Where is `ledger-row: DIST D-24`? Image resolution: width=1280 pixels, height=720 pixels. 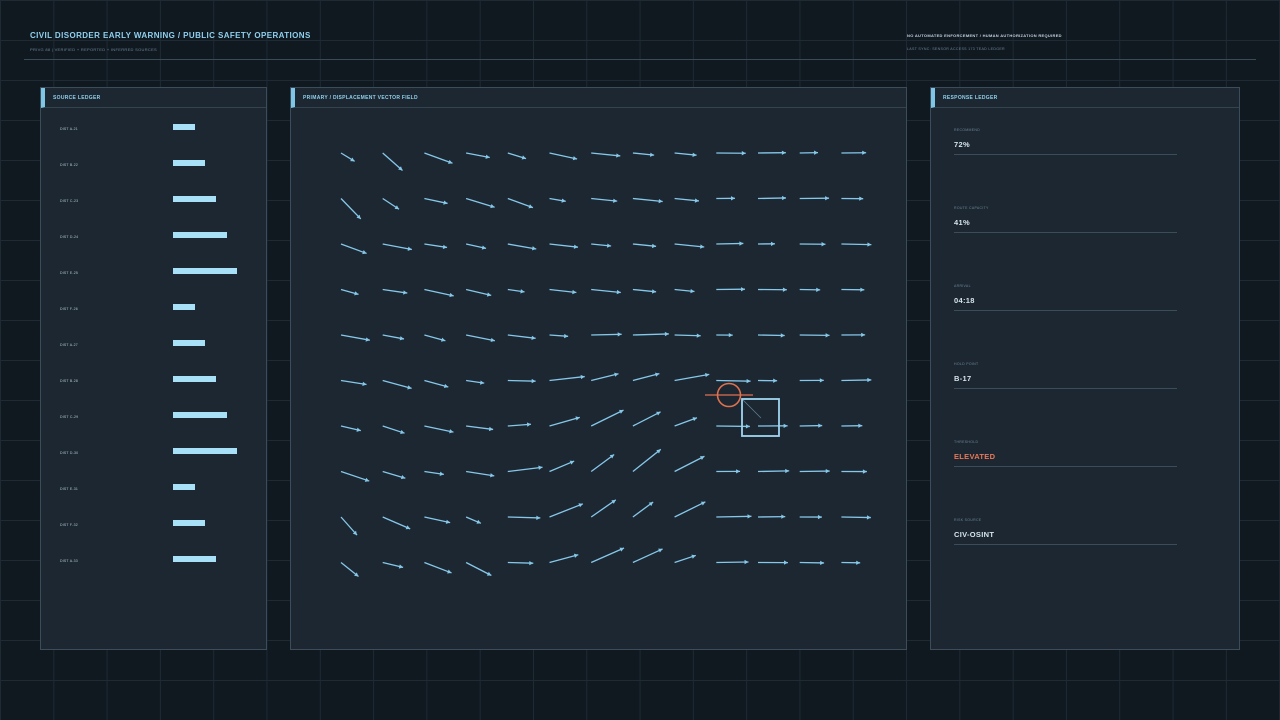
ledger-row: DIST D-24 is located at coordinates (153, 238).